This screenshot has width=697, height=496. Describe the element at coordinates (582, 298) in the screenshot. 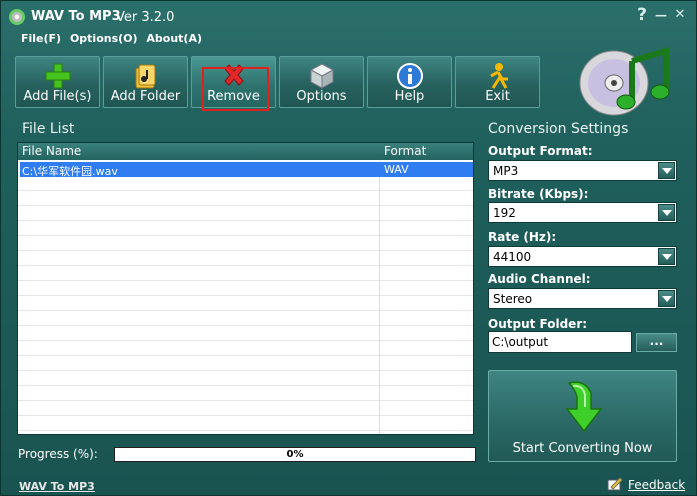

I see `audio-channel-select: Stereo` at that location.